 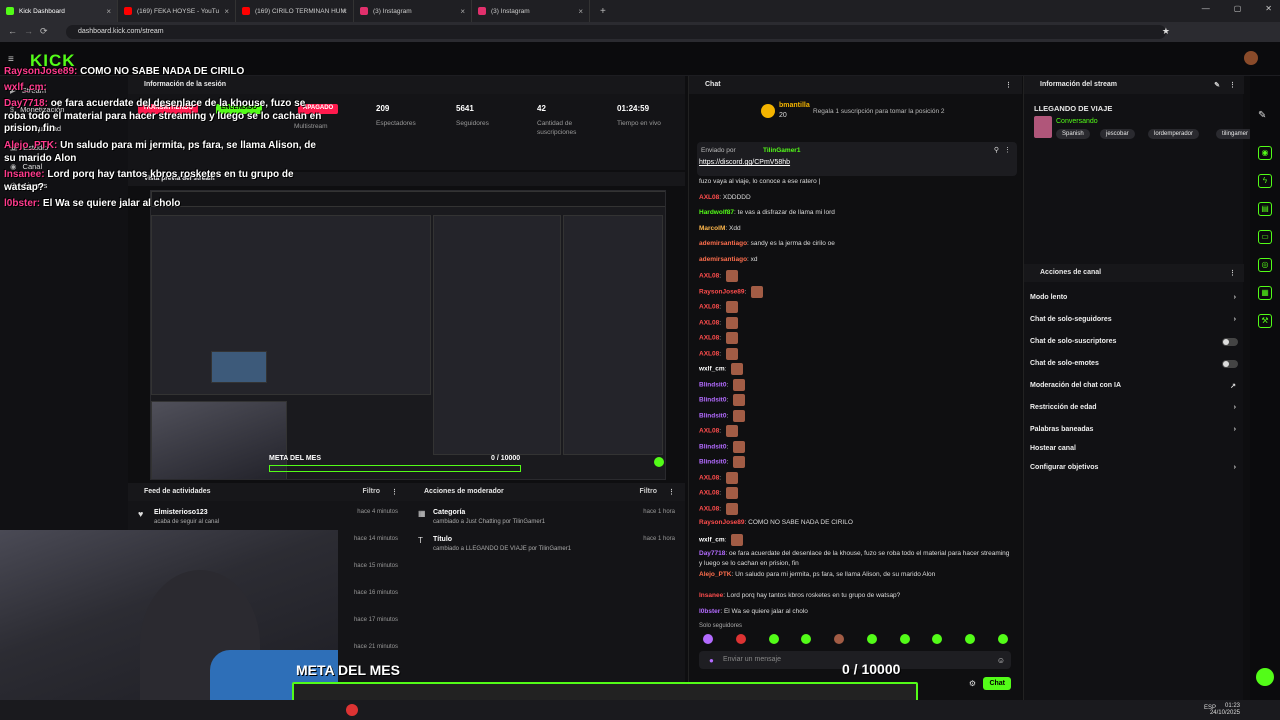 I want to click on document-icon: ▤, so click(x=1265, y=209).